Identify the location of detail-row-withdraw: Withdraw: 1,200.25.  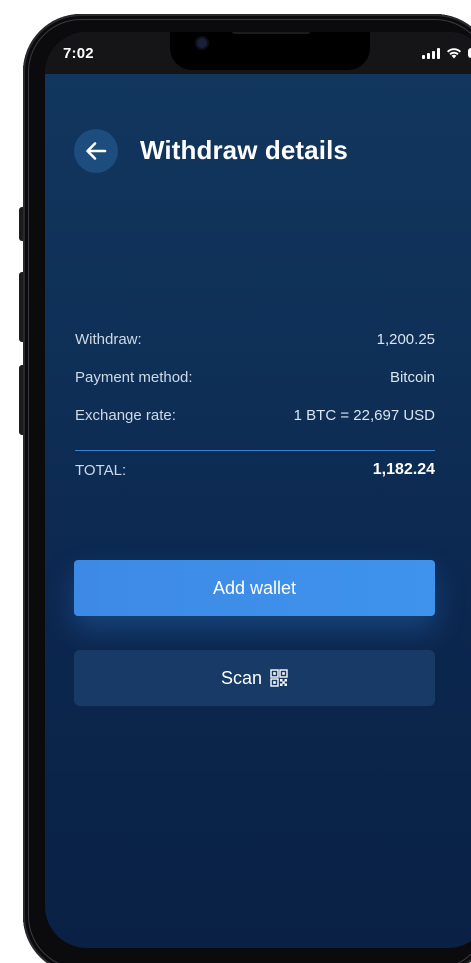
(255, 339).